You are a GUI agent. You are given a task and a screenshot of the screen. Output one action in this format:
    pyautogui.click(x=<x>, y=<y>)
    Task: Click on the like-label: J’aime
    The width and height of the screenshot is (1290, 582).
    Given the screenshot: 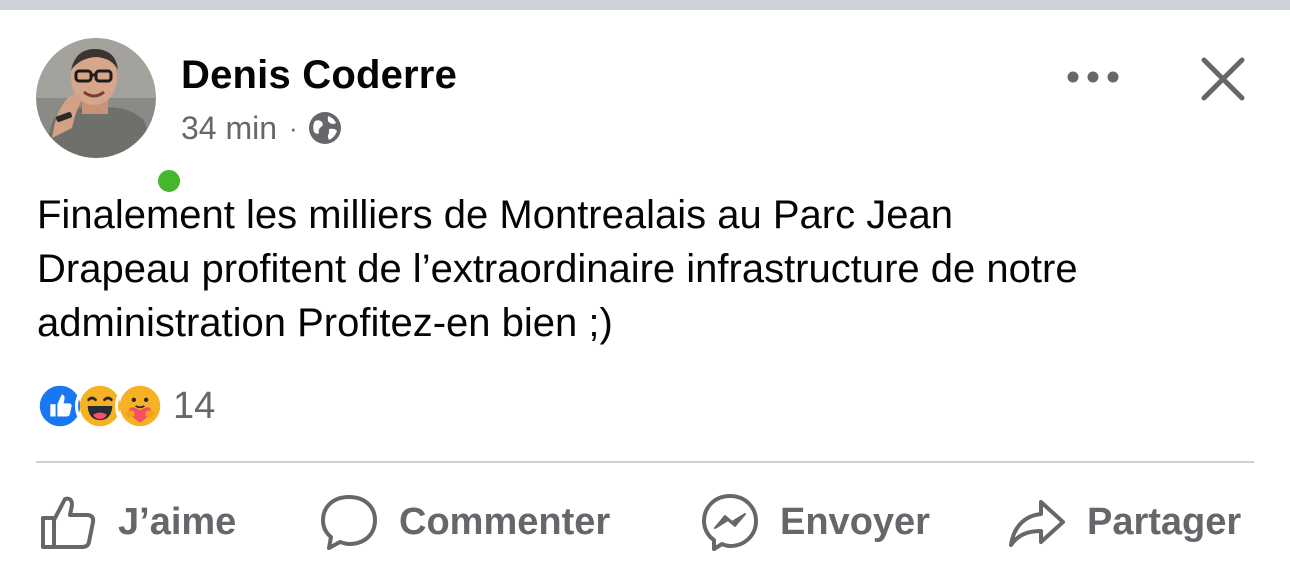 What is the action you would take?
    pyautogui.click(x=177, y=521)
    